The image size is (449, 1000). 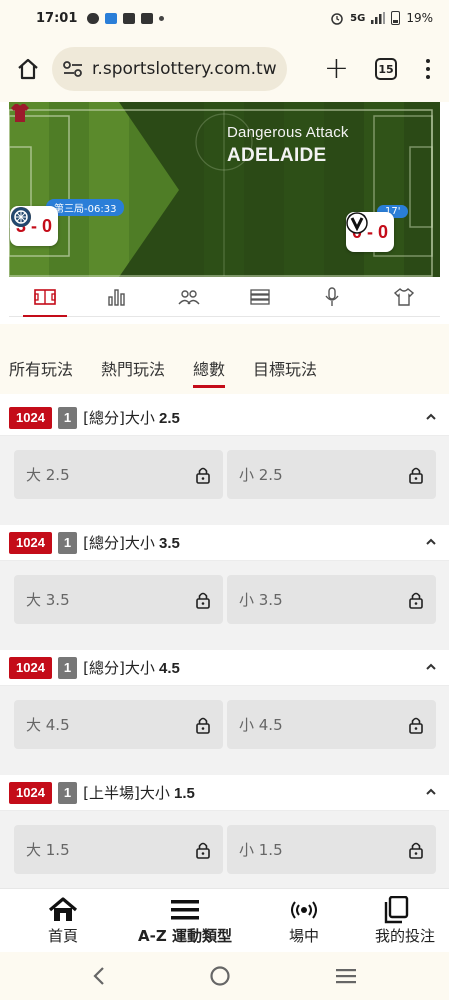 What do you see at coordinates (184, 69) in the screenshot?
I see `url-text: r.sportslottery.com.tw` at bounding box center [184, 69].